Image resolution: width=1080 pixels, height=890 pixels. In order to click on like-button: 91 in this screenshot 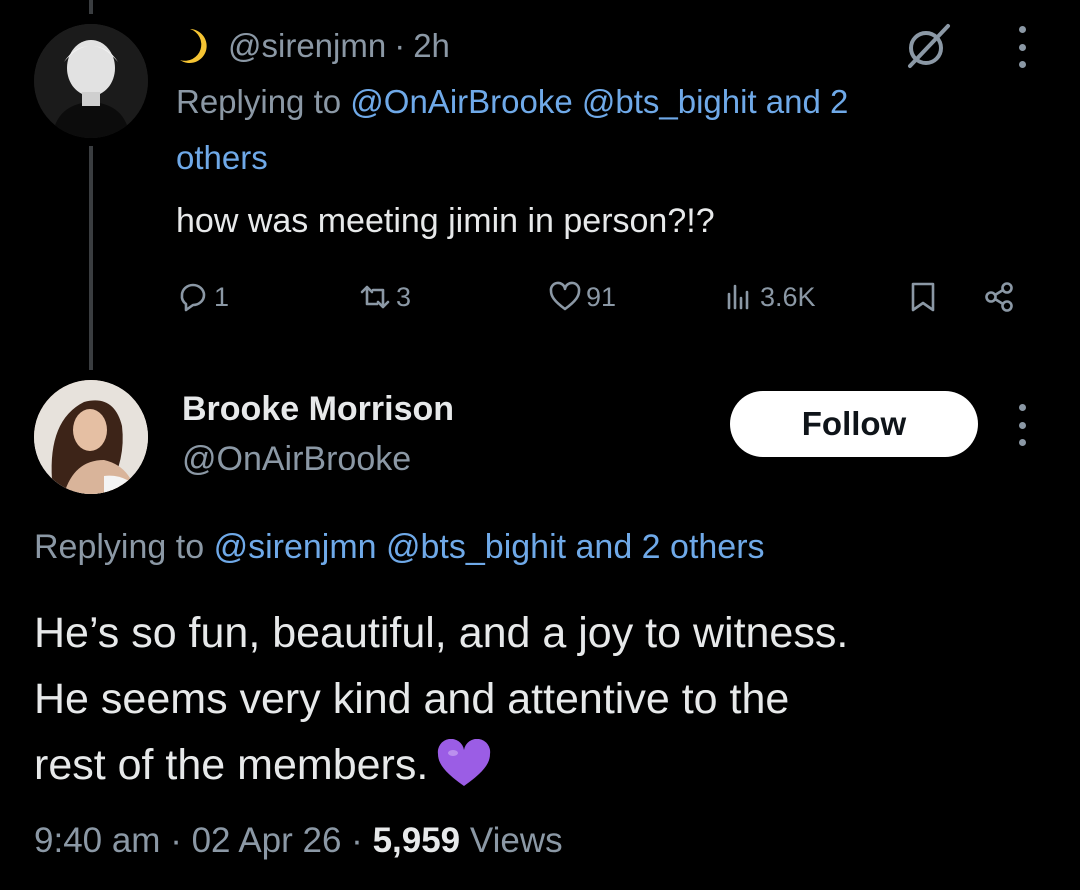, I will do `click(582, 297)`.